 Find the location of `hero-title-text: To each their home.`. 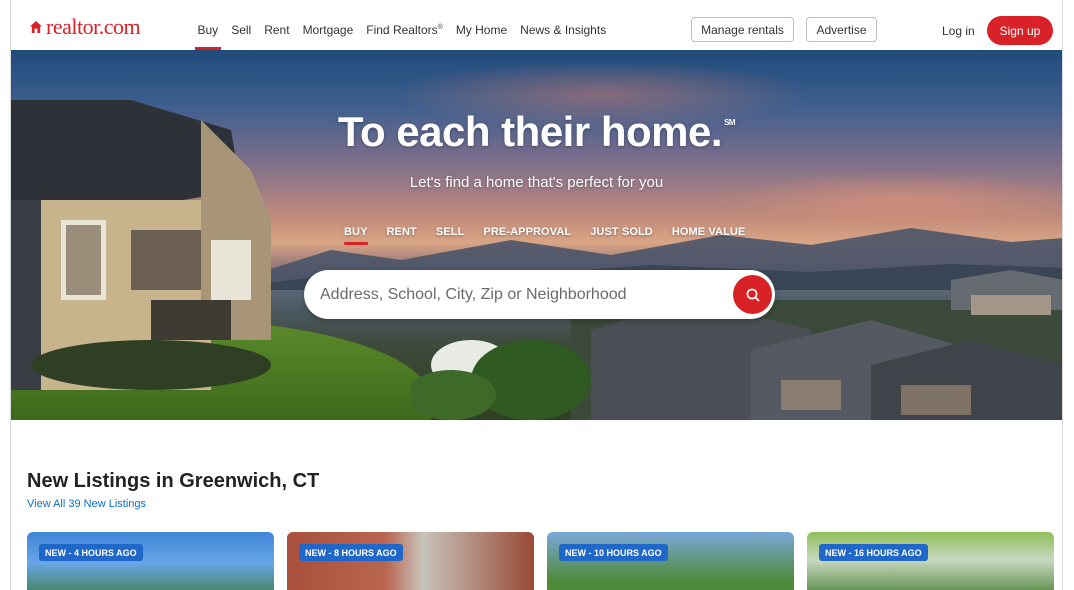

hero-title-text: To each their home. is located at coordinates (530, 131).